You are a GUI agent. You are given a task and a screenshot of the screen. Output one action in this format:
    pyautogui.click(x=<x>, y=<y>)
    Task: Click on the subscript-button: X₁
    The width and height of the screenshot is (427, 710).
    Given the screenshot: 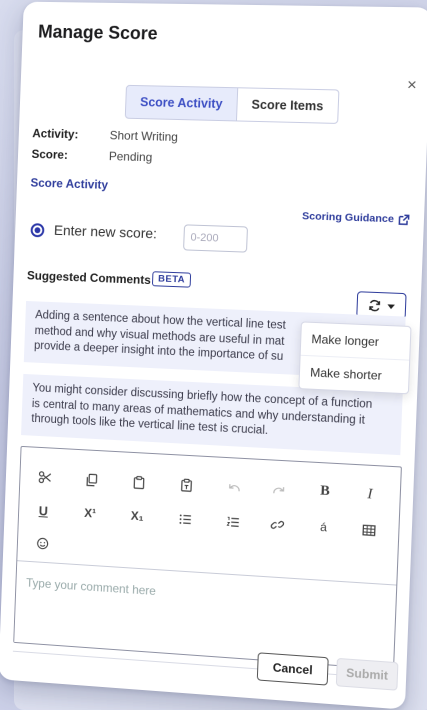 What is the action you would take?
    pyautogui.click(x=137, y=515)
    